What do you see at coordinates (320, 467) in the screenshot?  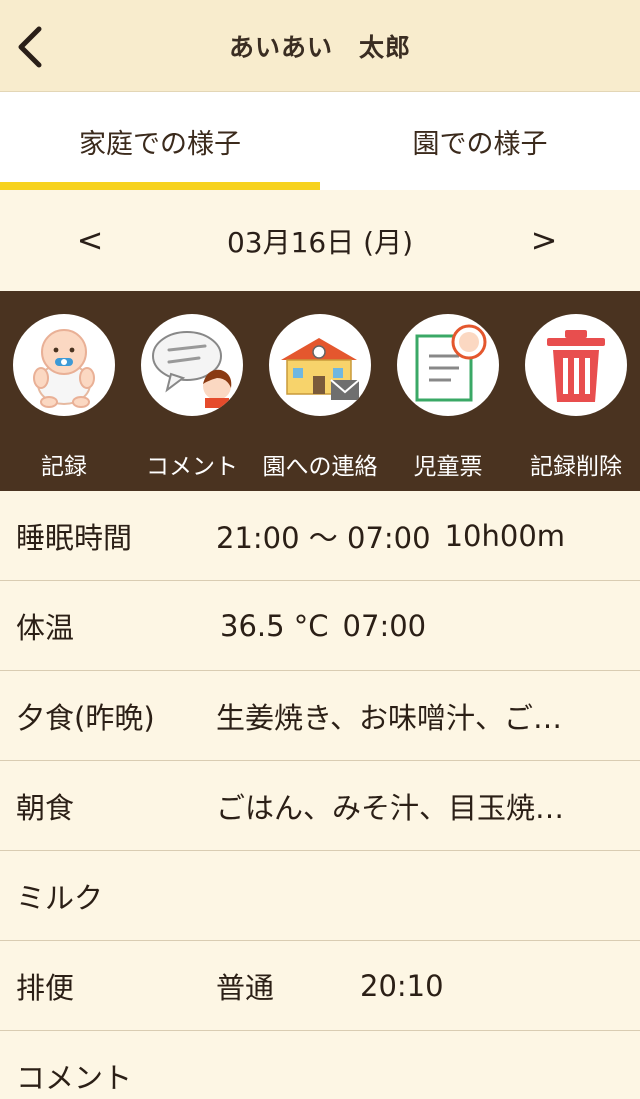 I see `school-contact-label: 園への連絡` at bounding box center [320, 467].